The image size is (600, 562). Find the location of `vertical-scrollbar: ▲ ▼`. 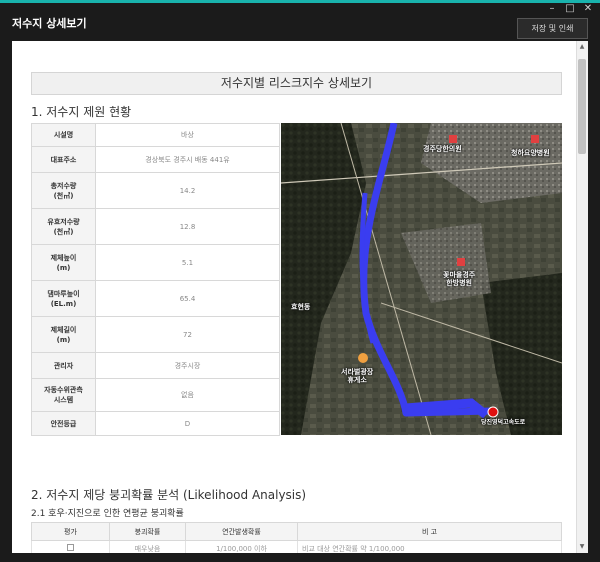

vertical-scrollbar: ▲ ▼ is located at coordinates (582, 297).